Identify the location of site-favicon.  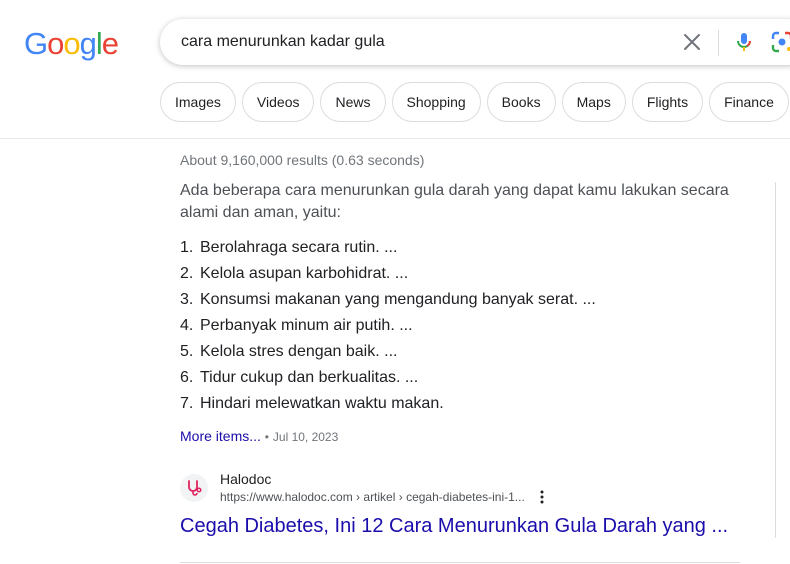
(194, 488).